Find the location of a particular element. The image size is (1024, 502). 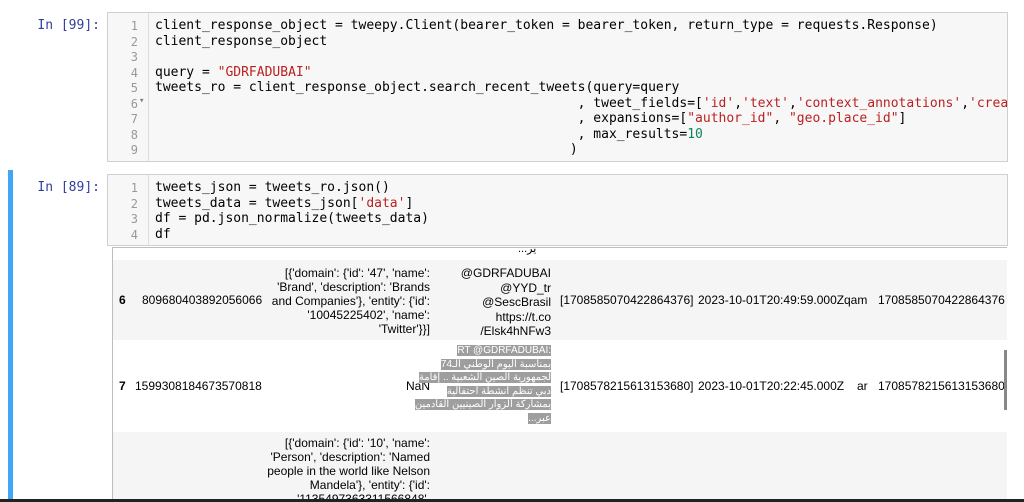

number-literal: 10 is located at coordinates (695, 134).